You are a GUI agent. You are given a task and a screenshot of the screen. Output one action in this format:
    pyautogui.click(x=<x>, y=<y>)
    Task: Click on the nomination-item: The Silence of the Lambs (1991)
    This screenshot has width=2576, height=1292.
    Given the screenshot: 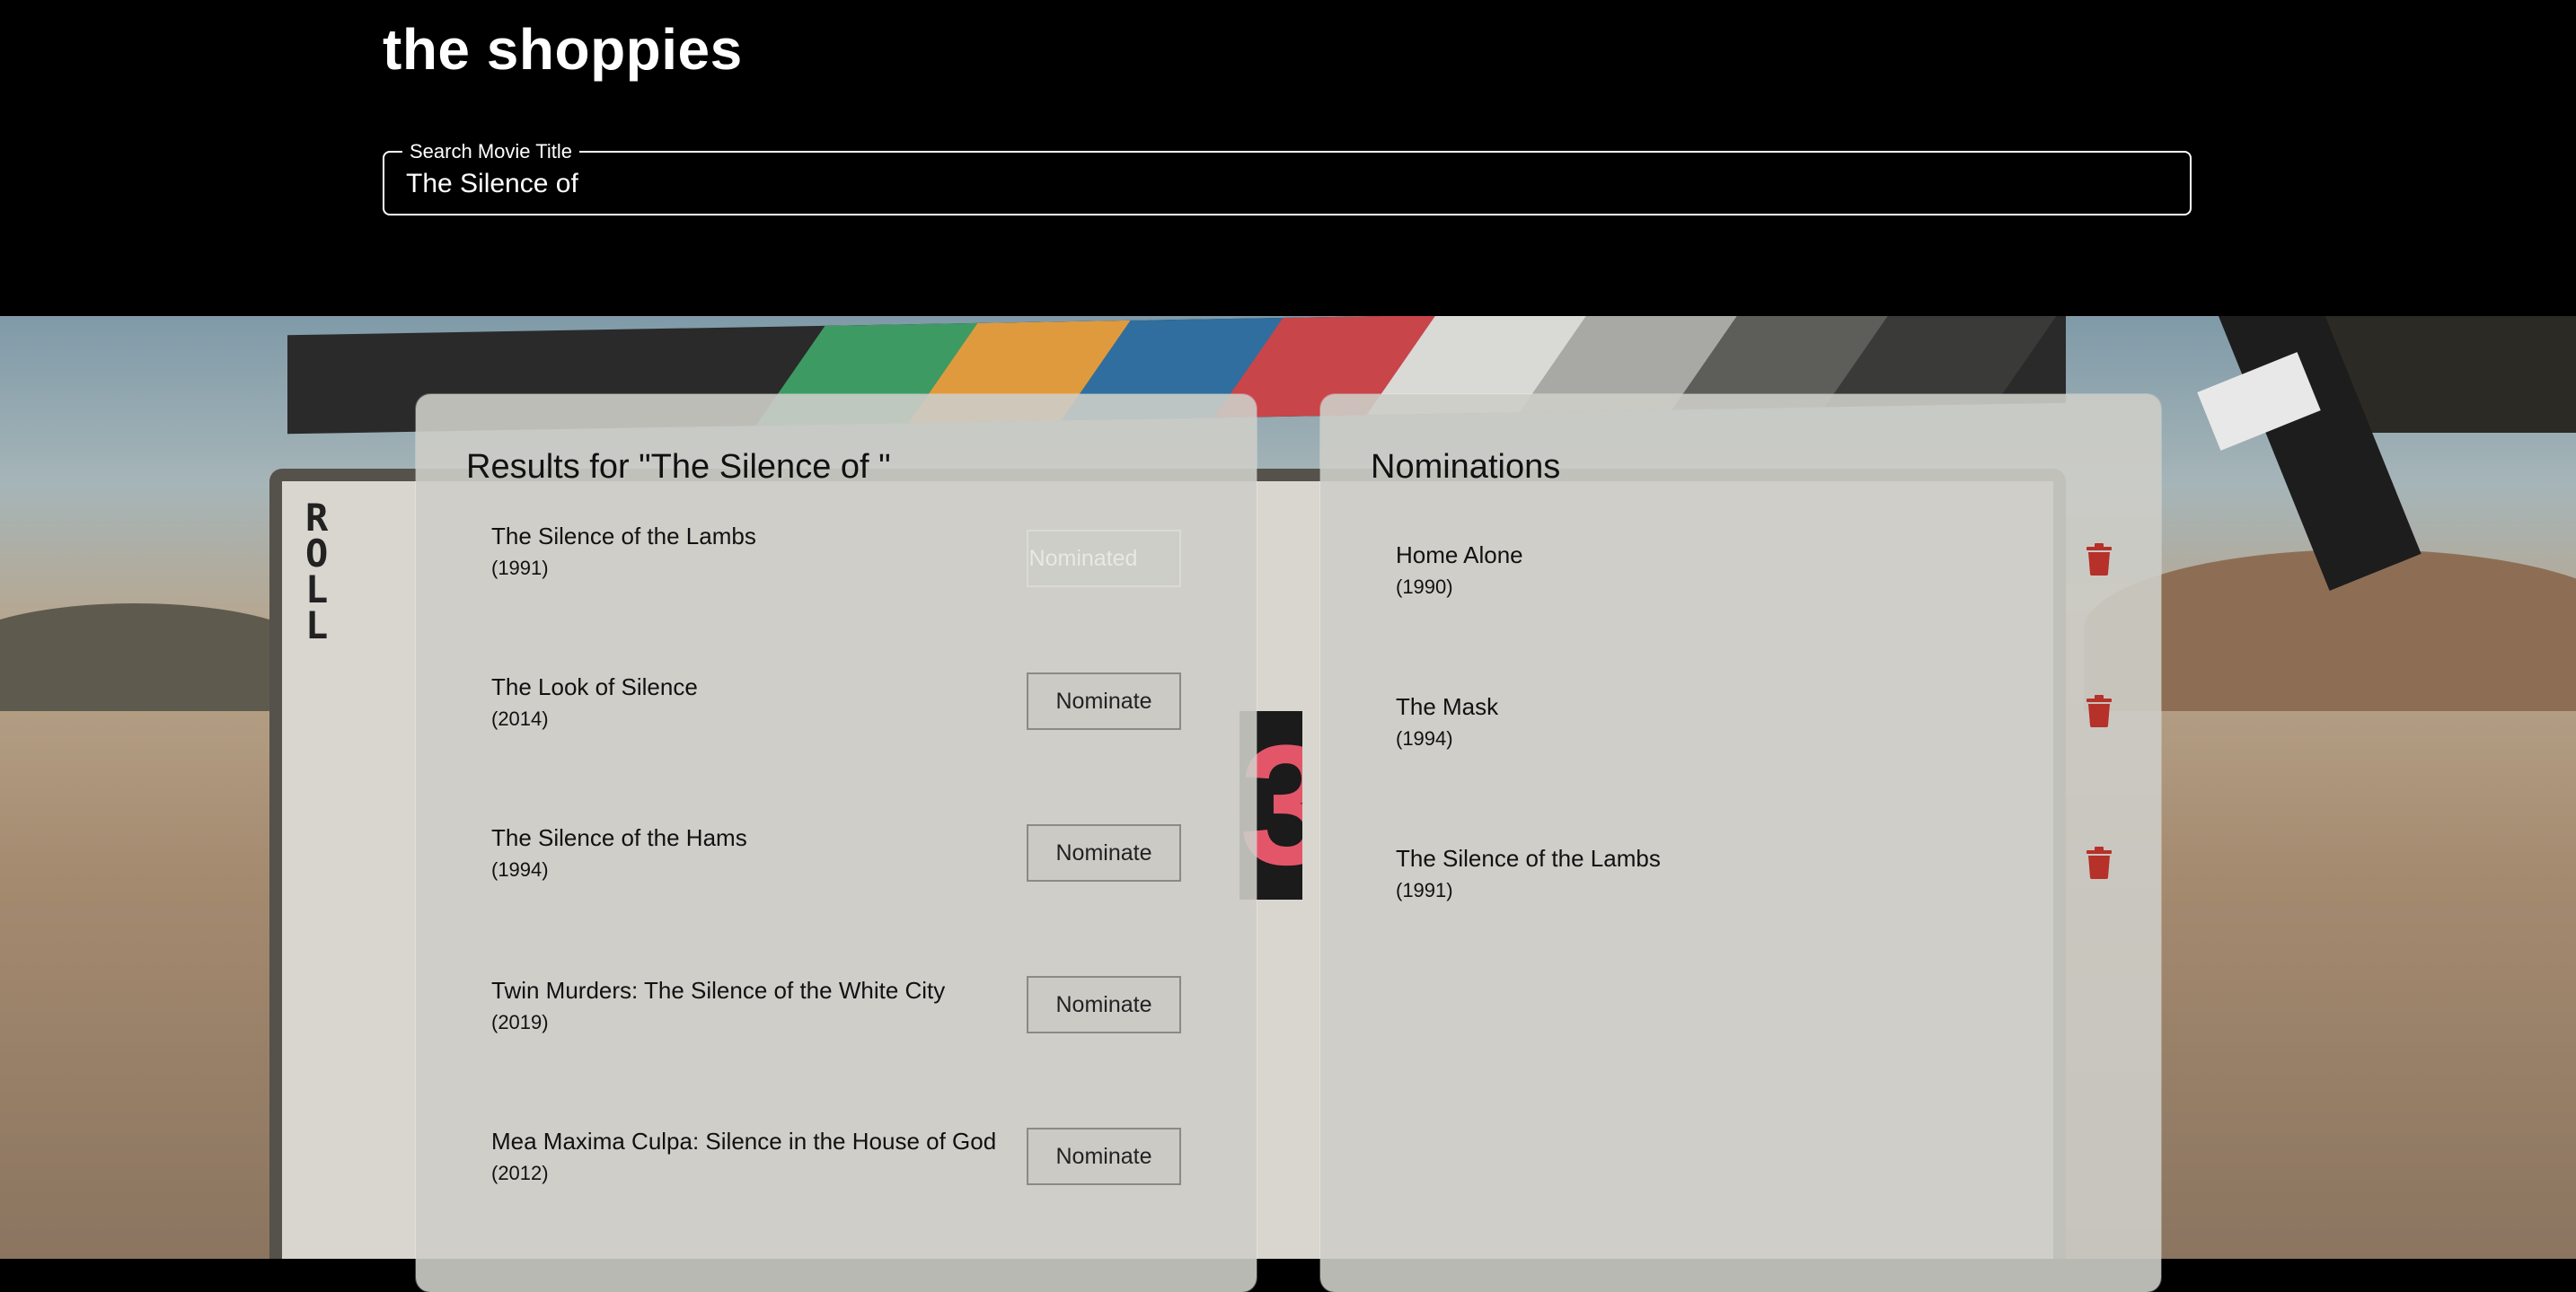 What is the action you would take?
    pyautogui.click(x=1764, y=894)
    